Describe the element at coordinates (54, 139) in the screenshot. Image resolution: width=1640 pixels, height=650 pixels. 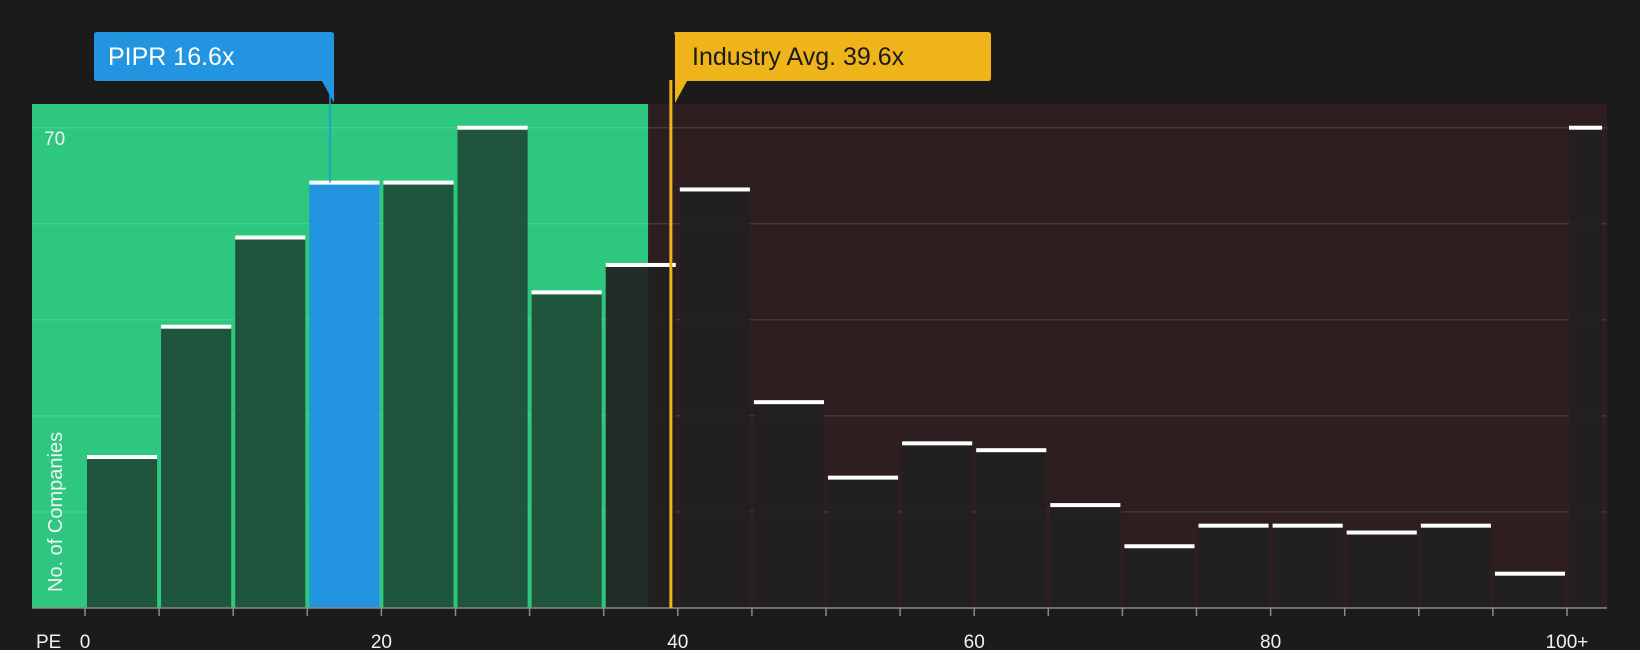
I see `y-tick-label: 70` at that location.